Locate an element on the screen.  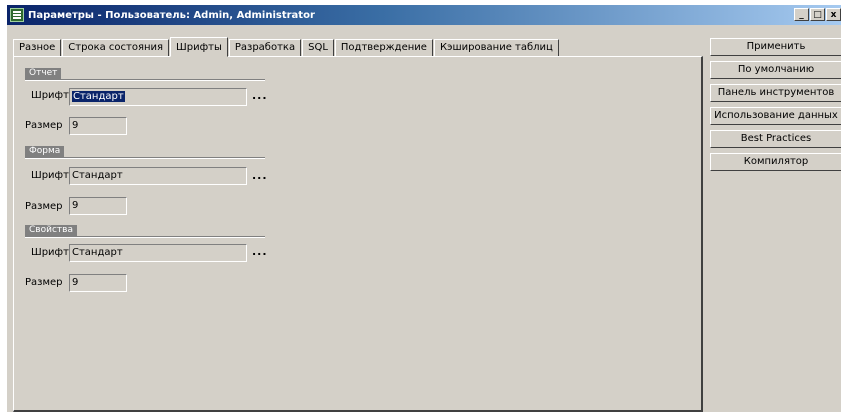
tab-fonts: Шрифты is located at coordinates (199, 47).